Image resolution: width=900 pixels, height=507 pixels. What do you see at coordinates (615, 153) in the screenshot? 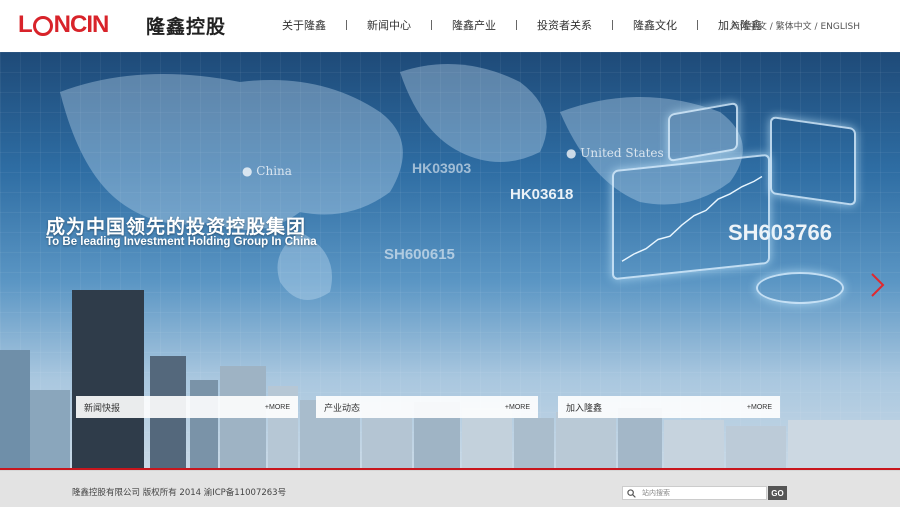
I see `map-label-united-states: ● United States` at bounding box center [615, 153].